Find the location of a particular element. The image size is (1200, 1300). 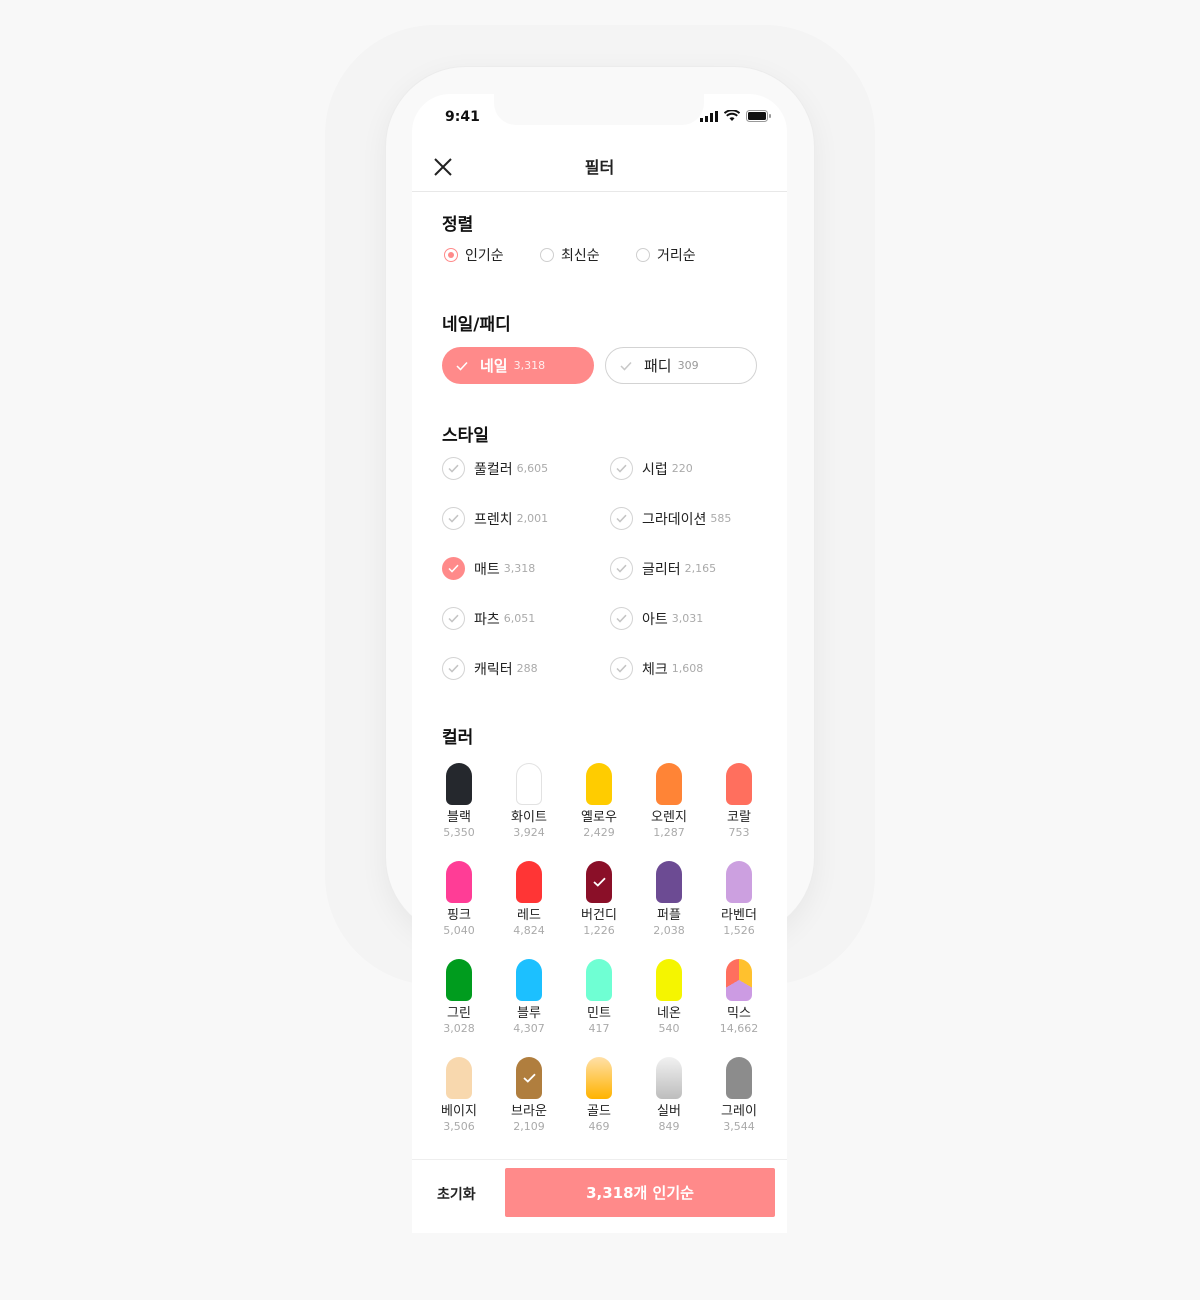

color-option: 믹스 14,662 is located at coordinates (739, 997).